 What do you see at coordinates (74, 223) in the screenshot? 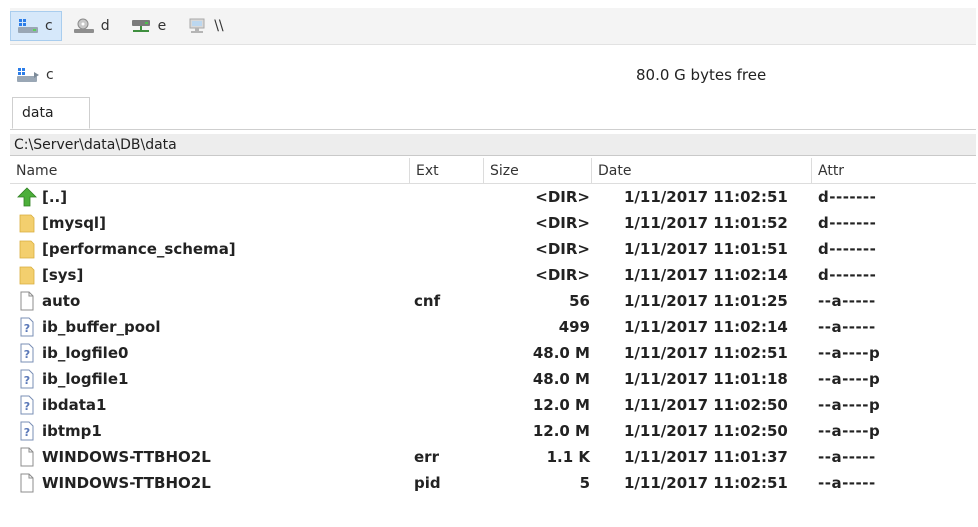
I see `file-name: [mysql]` at bounding box center [74, 223].